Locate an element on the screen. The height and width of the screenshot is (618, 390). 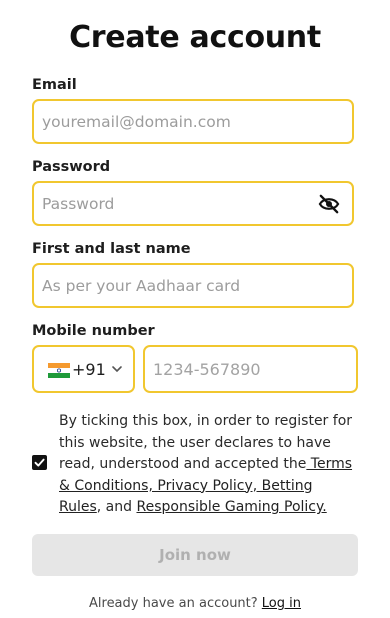
india-flag-icon is located at coordinates (59, 370).